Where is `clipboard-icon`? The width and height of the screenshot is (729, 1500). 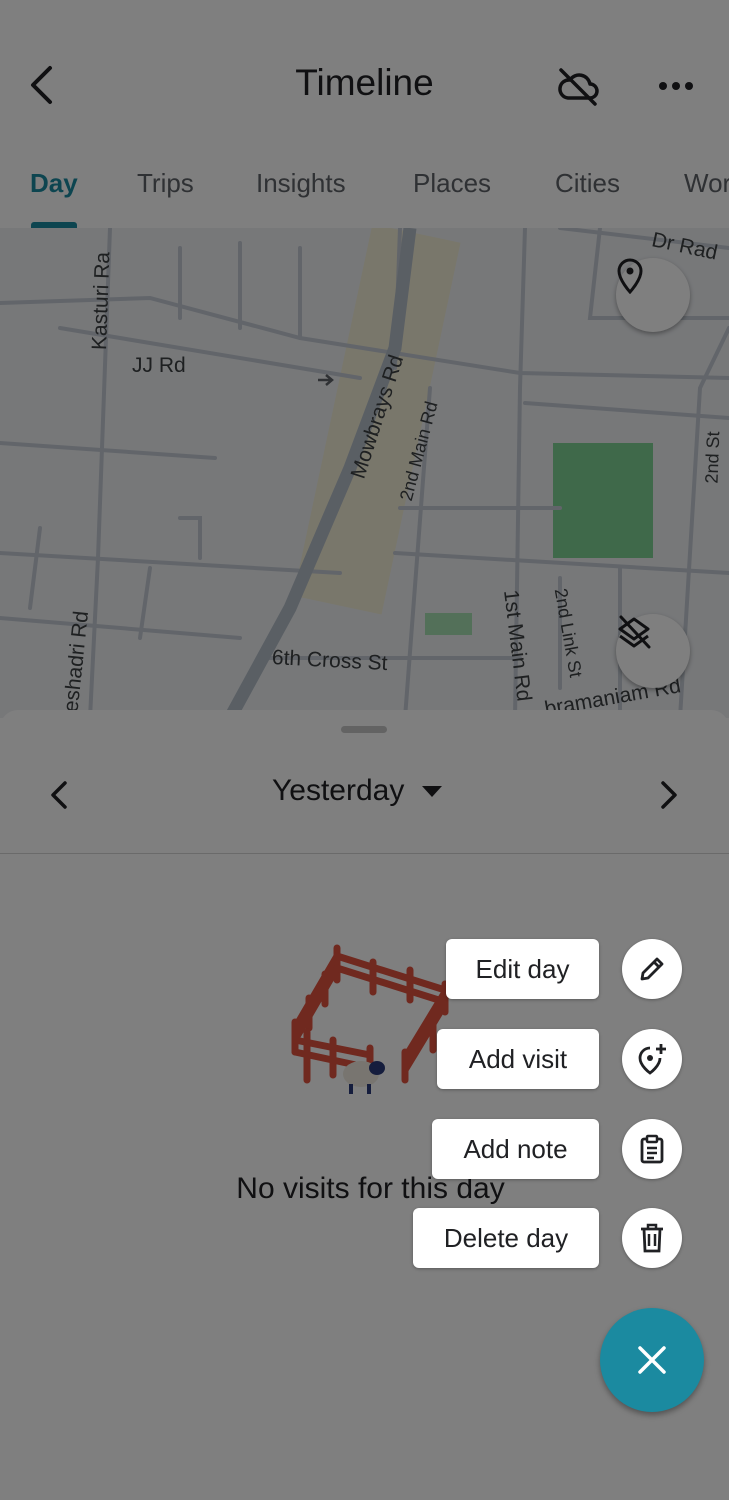 clipboard-icon is located at coordinates (652, 1149).